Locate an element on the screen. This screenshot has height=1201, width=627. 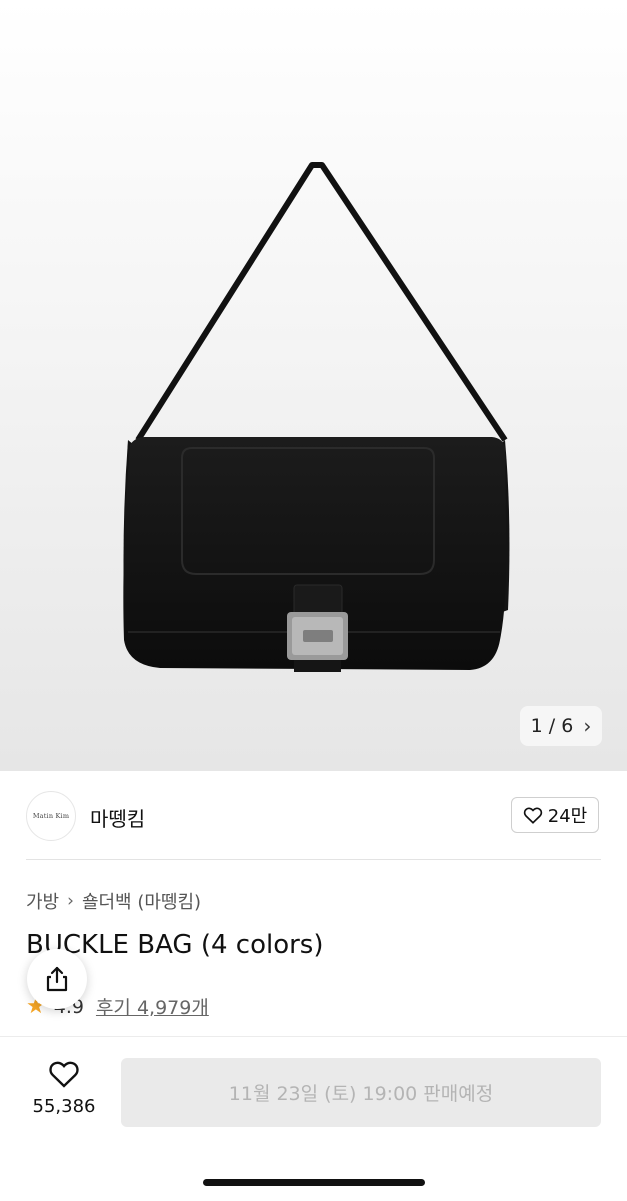
brand-like-button: 24만 is located at coordinates (555, 815).